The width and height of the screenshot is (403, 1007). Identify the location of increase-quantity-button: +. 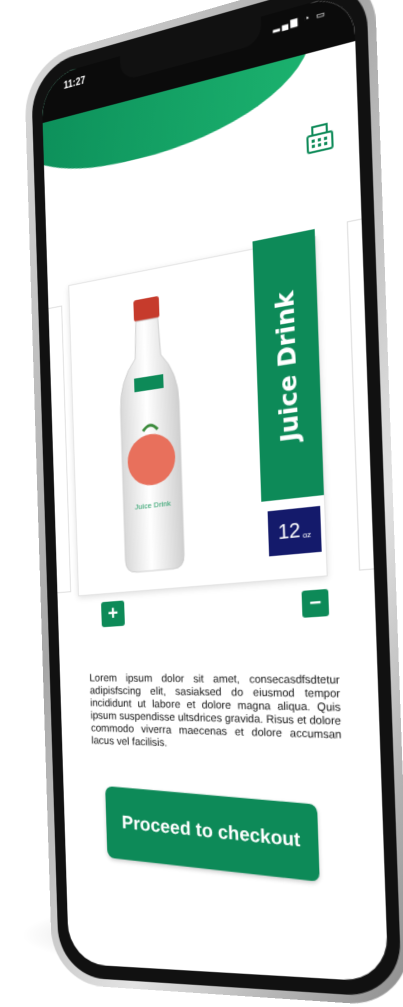
(113, 613).